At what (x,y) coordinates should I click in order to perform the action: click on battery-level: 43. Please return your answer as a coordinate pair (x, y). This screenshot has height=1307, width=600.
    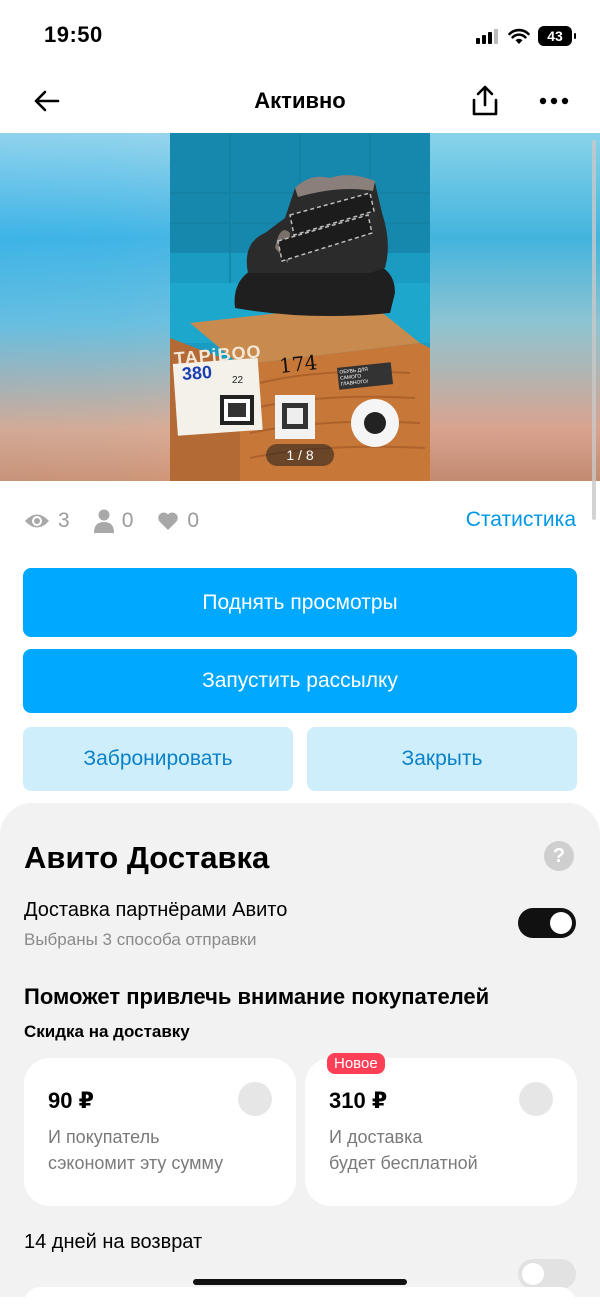
    Looking at the image, I should click on (555, 36).